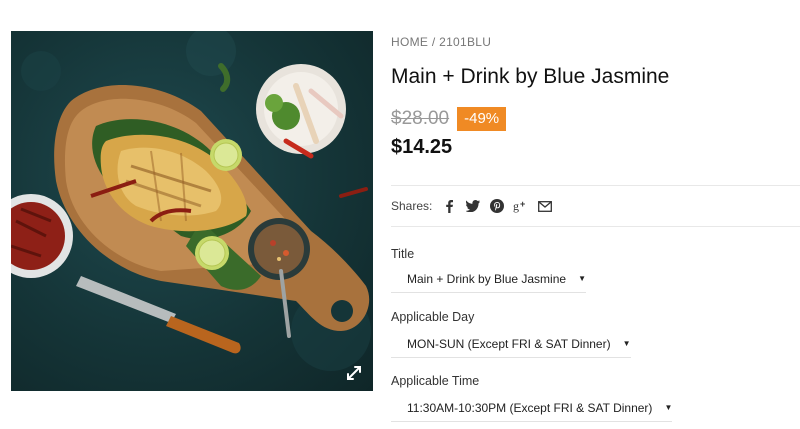 This screenshot has height=429, width=800. I want to click on facebook-icon, so click(449, 206).